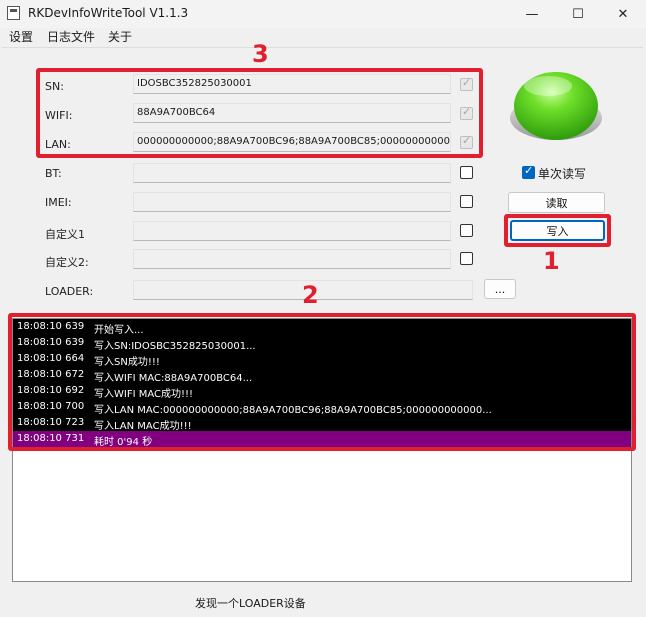 The image size is (646, 617). Describe the element at coordinates (292, 259) in the screenshot. I see `custom2-field` at that location.